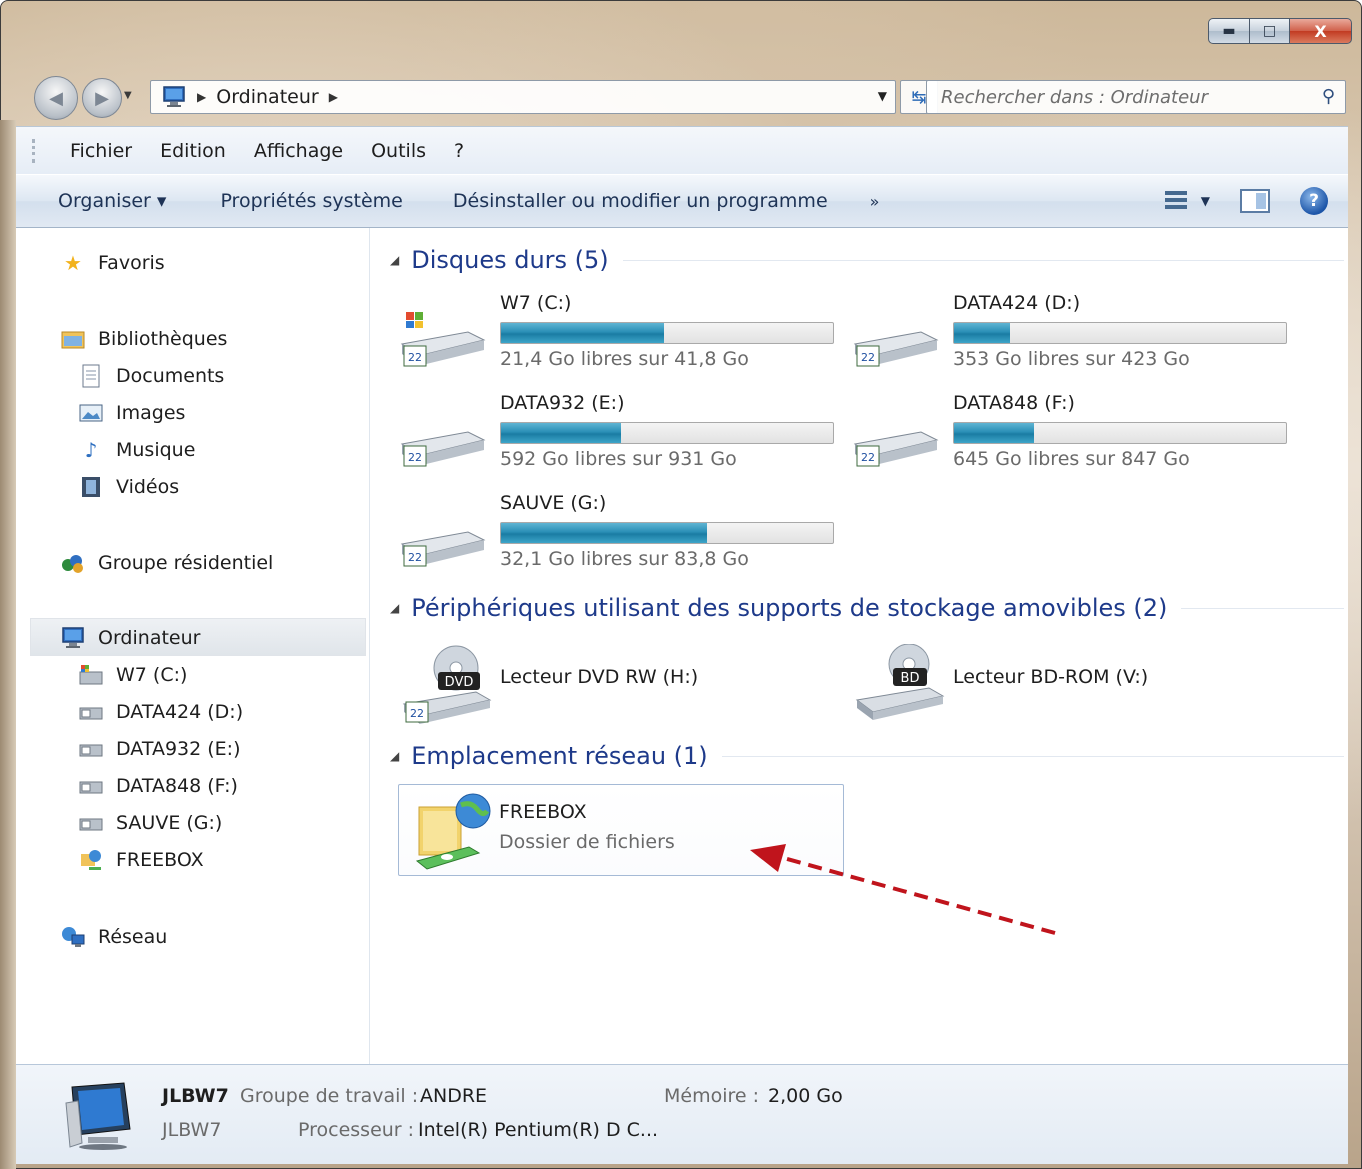 The height and width of the screenshot is (1169, 1362). Describe the element at coordinates (159, 749) in the screenshot. I see `sidebar-item-drive-e: DATA932 (E:)` at that location.